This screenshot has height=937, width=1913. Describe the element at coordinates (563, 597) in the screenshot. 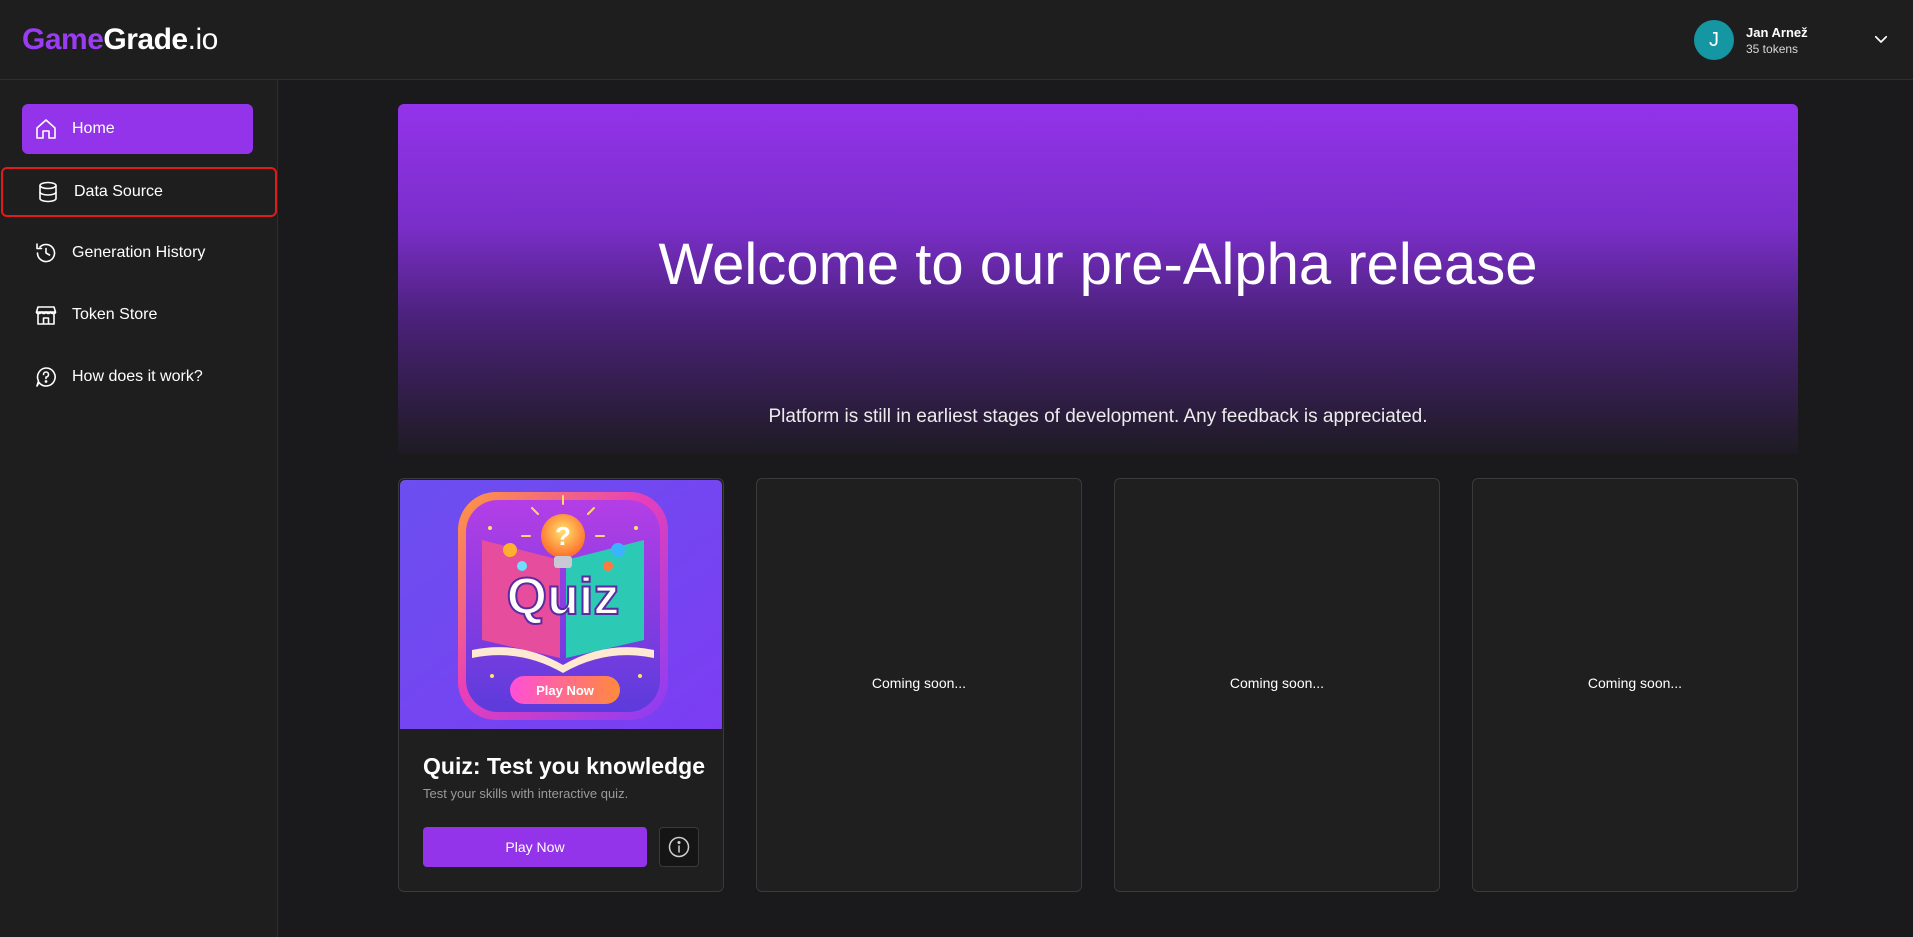

I see `quiz-image-word: Quiz` at that location.